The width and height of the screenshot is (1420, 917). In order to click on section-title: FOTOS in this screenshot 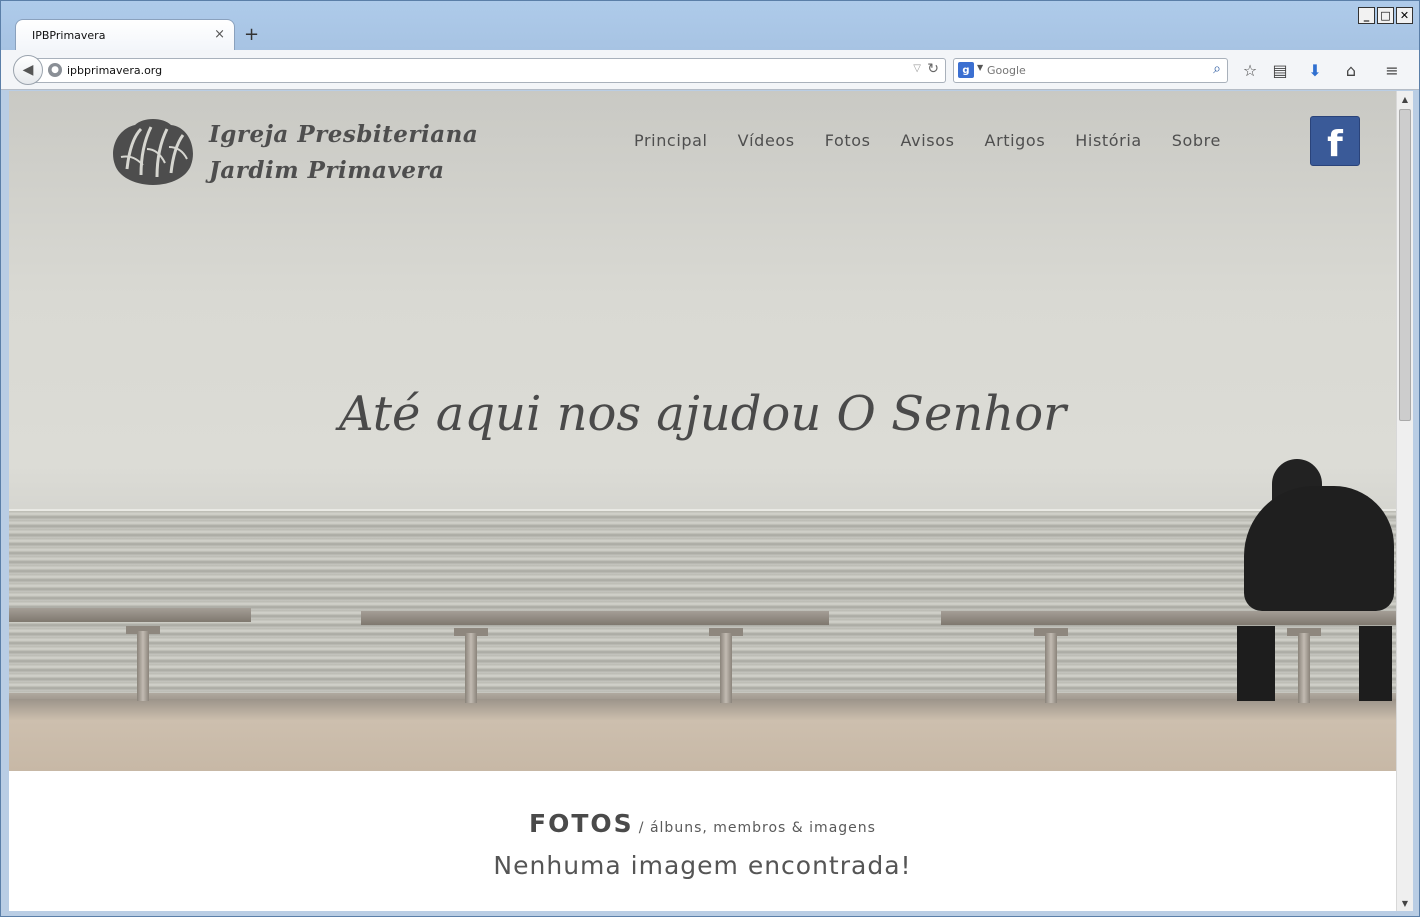, I will do `click(581, 823)`.